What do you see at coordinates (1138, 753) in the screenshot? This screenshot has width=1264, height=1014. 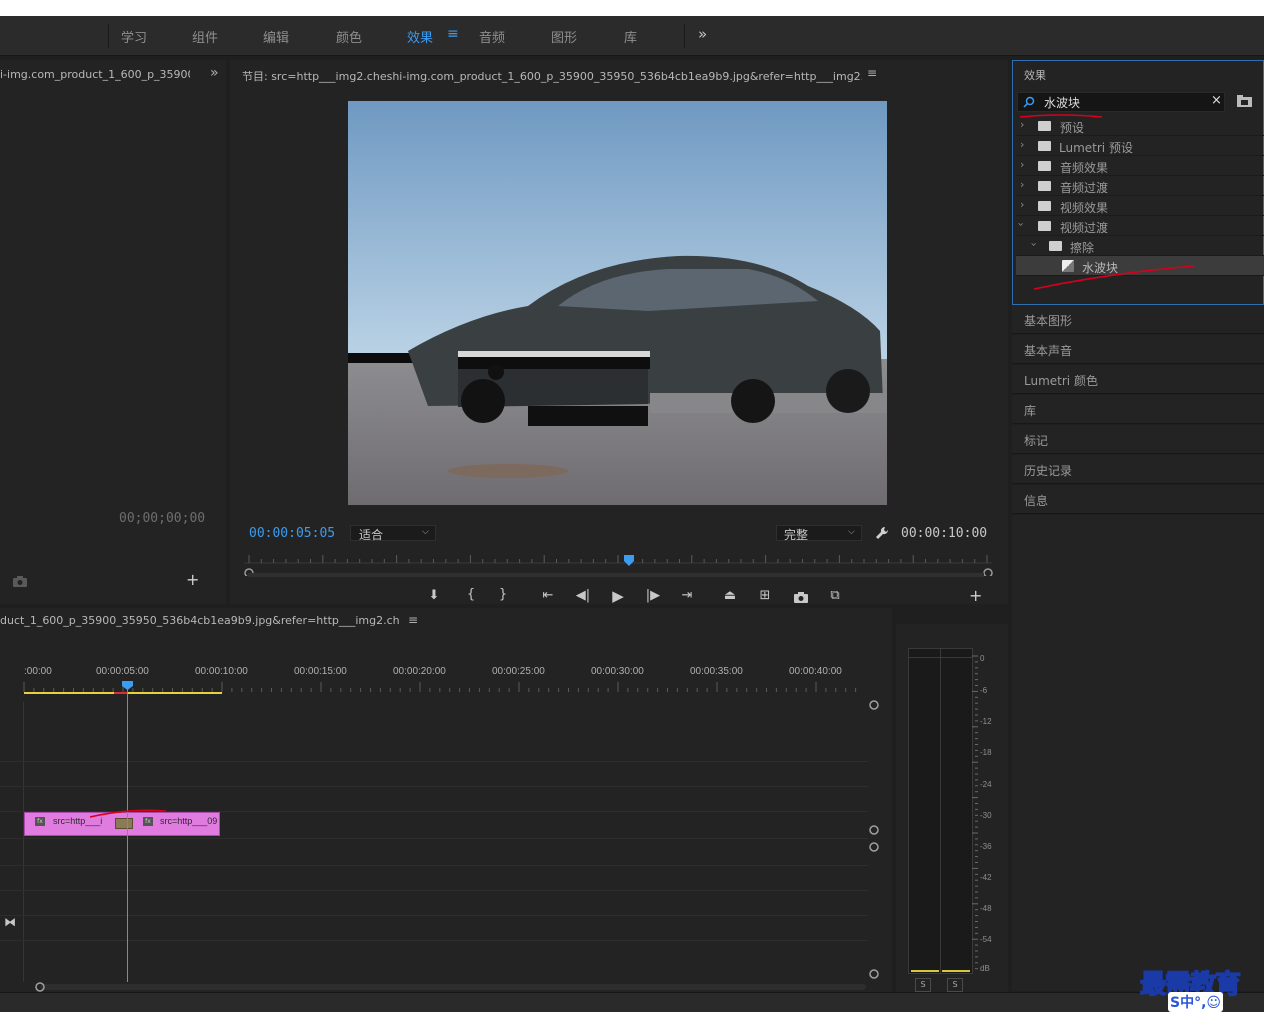 I see `side-panel-empty-area` at bounding box center [1138, 753].